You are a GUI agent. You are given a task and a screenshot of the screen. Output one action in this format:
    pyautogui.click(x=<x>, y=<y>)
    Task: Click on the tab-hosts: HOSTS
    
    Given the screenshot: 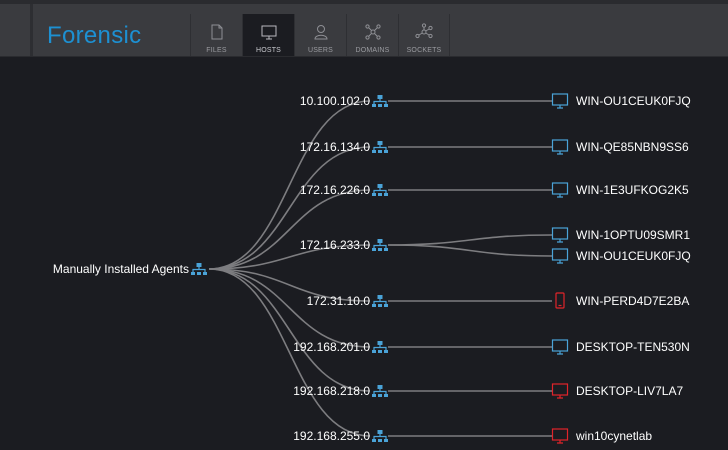 What is the action you would take?
    pyautogui.click(x=268, y=35)
    